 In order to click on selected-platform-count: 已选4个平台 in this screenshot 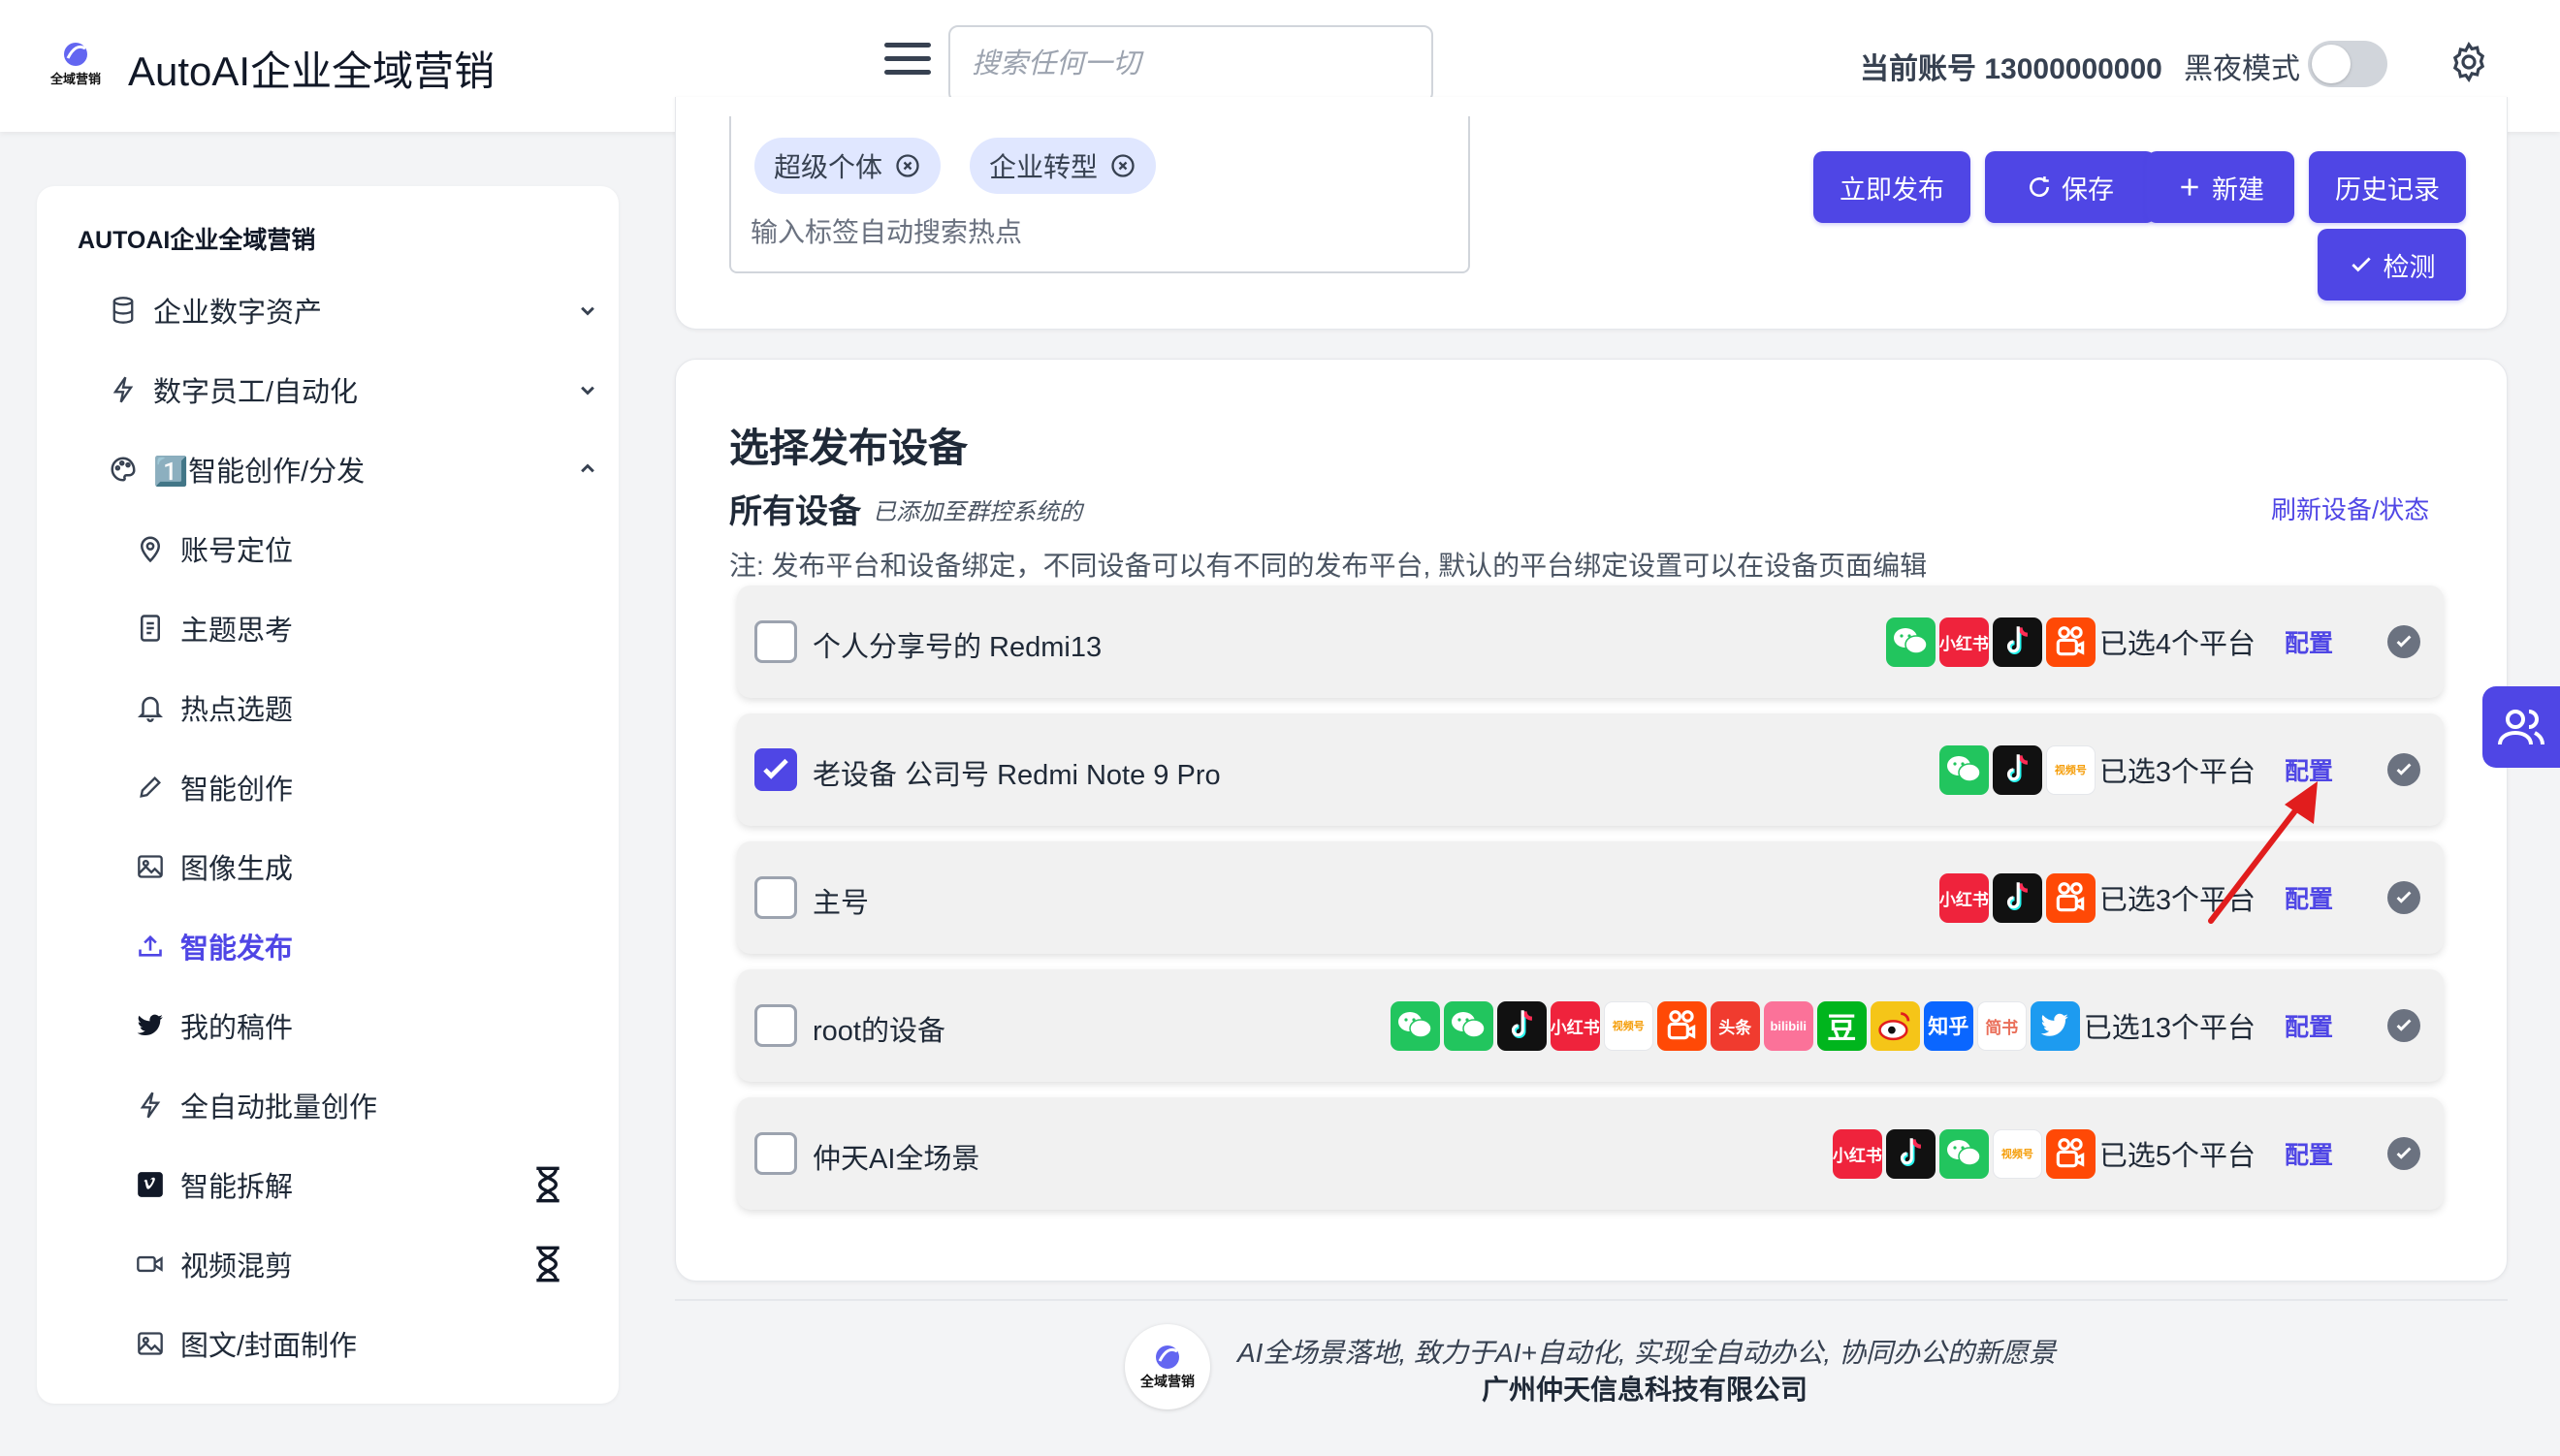, I will do `click(2177, 645)`.